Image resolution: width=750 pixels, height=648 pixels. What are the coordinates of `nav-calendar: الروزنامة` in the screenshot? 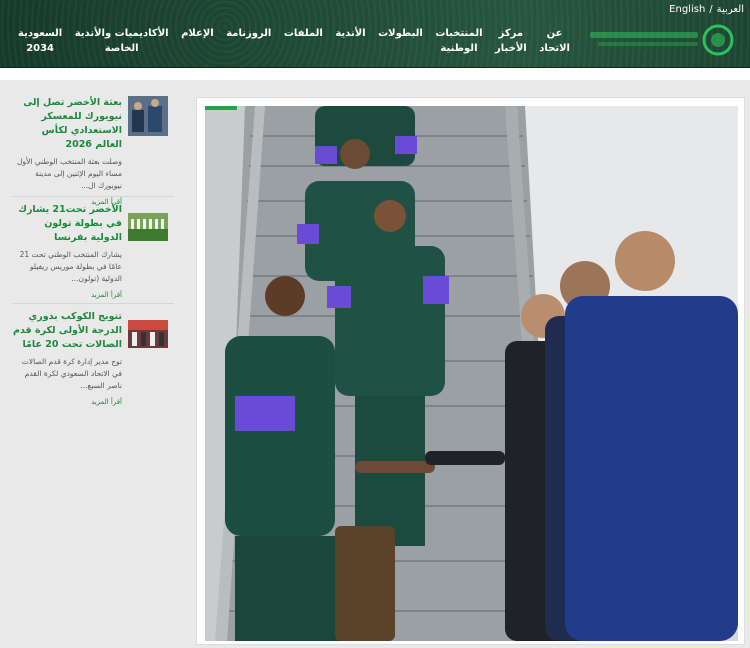 It's located at (248, 41).